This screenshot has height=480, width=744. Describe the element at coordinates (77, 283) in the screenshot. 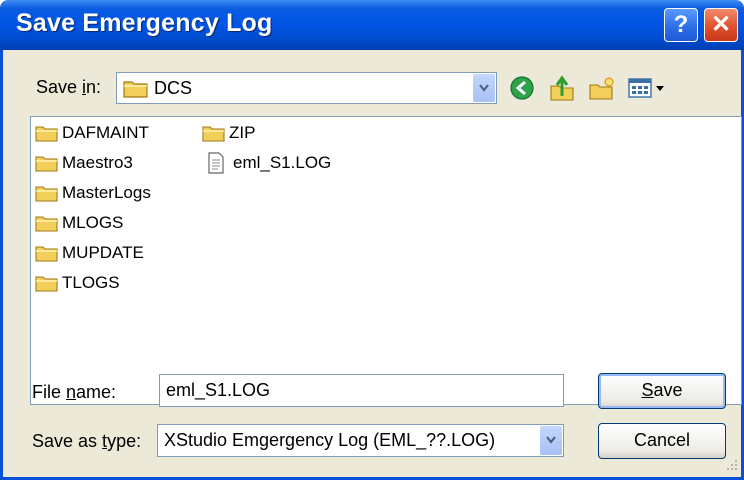

I see `list-item: TLOGS` at that location.